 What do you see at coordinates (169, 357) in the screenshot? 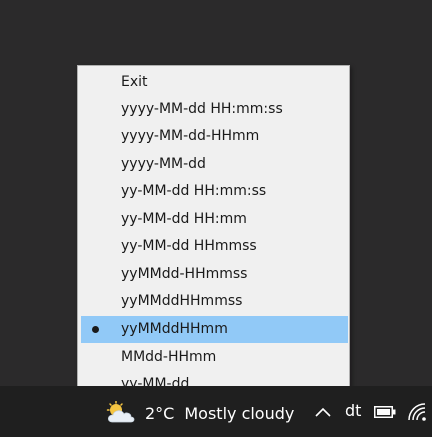
I see `menu-item-label: MMdd-HHmm` at bounding box center [169, 357].